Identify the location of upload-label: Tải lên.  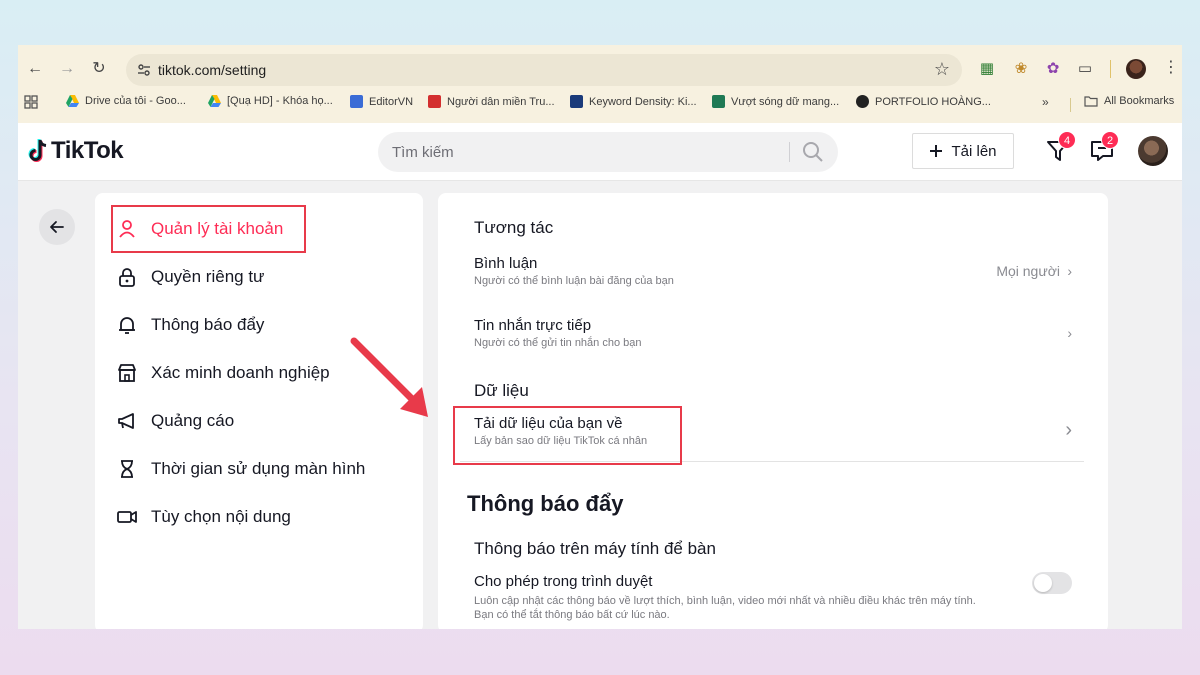
(974, 151).